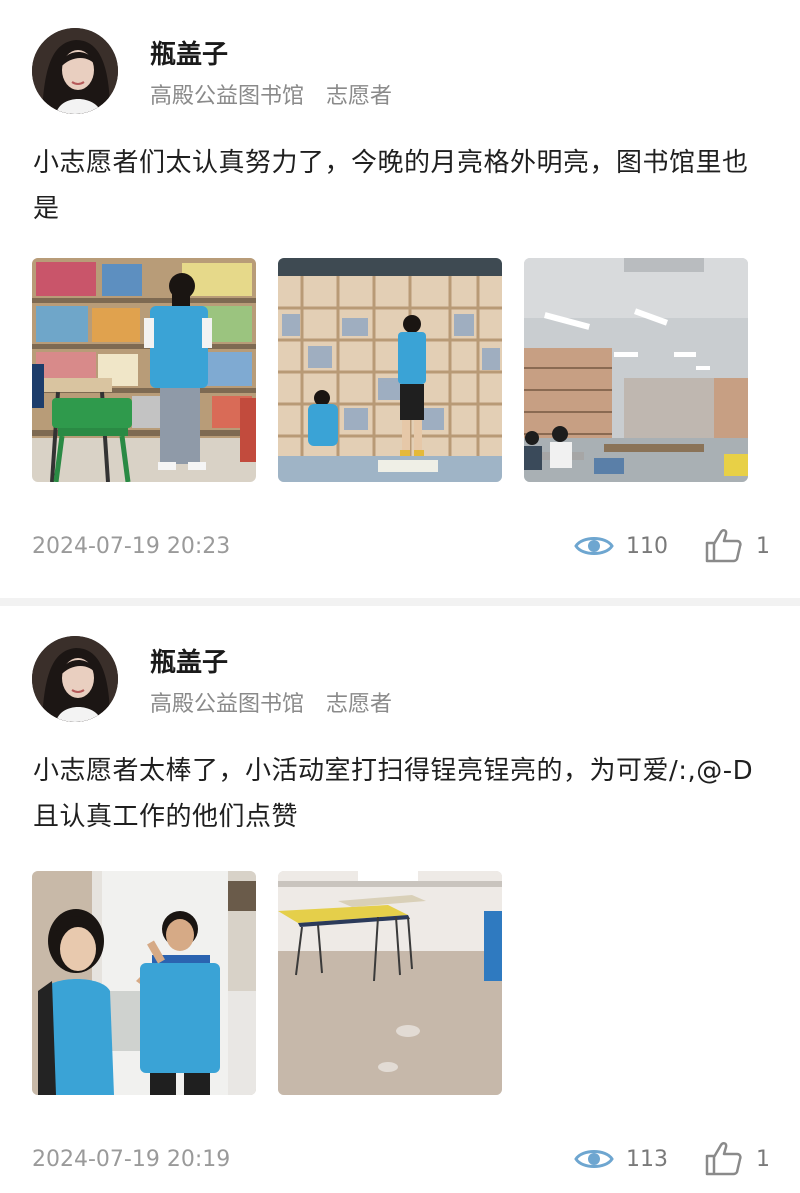 The width and height of the screenshot is (800, 1193). Describe the element at coordinates (647, 546) in the screenshot. I see `view-count-value: 110` at that location.